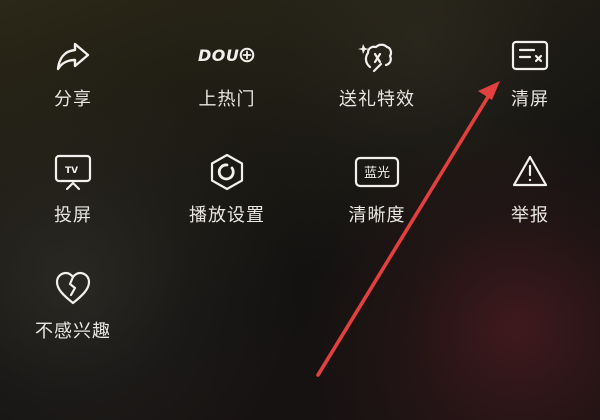 This screenshot has width=600, height=420. Describe the element at coordinates (227, 99) in the screenshot. I see `dou-plus-label: 上热门` at that location.